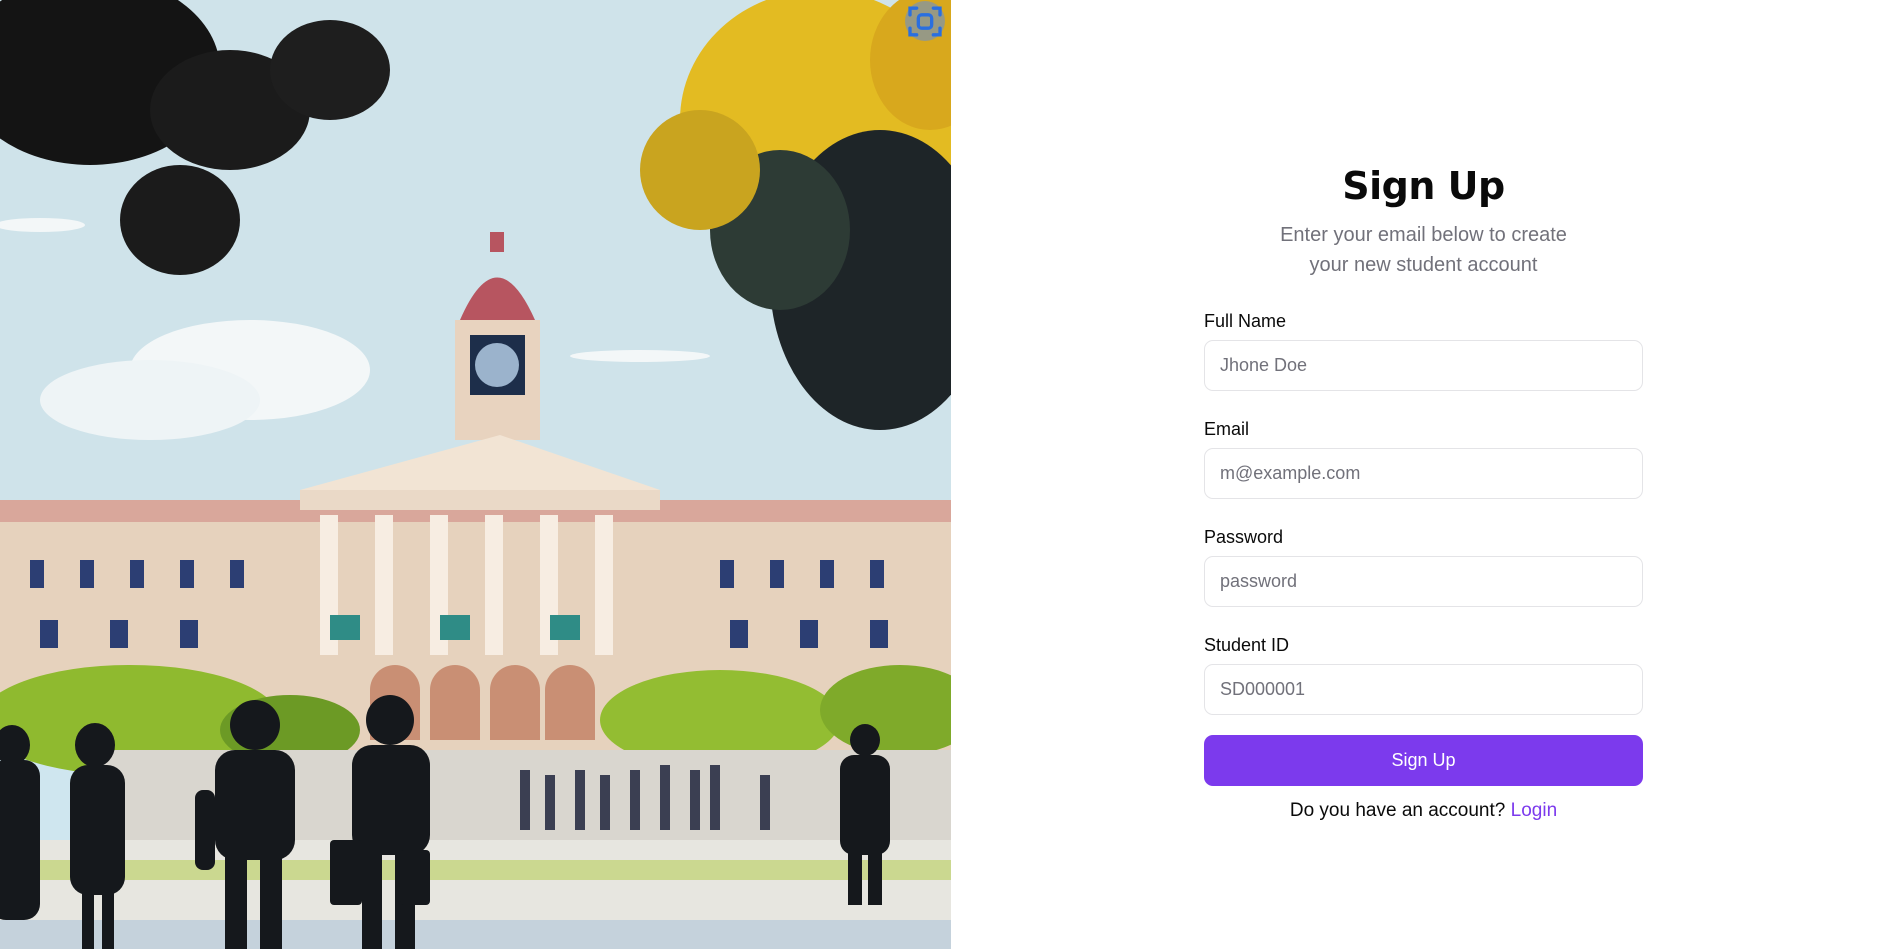 This screenshot has width=1897, height=949. I want to click on password-input, so click(1423, 581).